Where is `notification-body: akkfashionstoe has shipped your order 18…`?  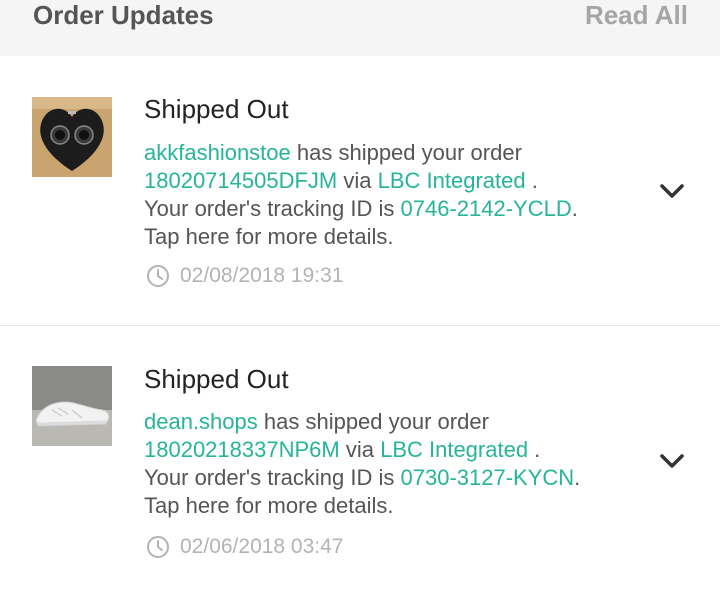 notification-body: akkfashionstoe has shipped your order 18… is located at coordinates (394, 195).